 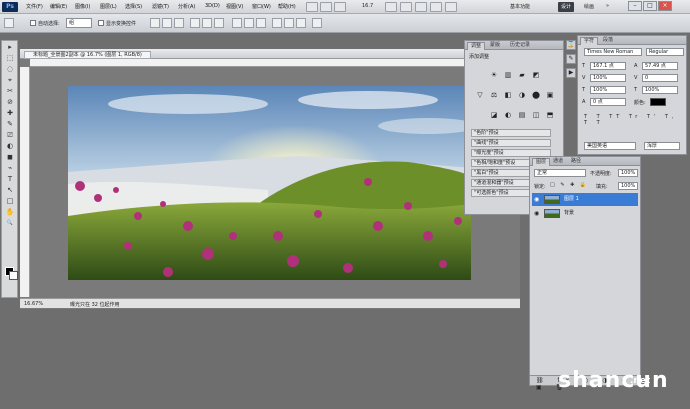 What do you see at coordinates (628, 173) in the screenshot?
I see `opacity-field: 100%` at bounding box center [628, 173].